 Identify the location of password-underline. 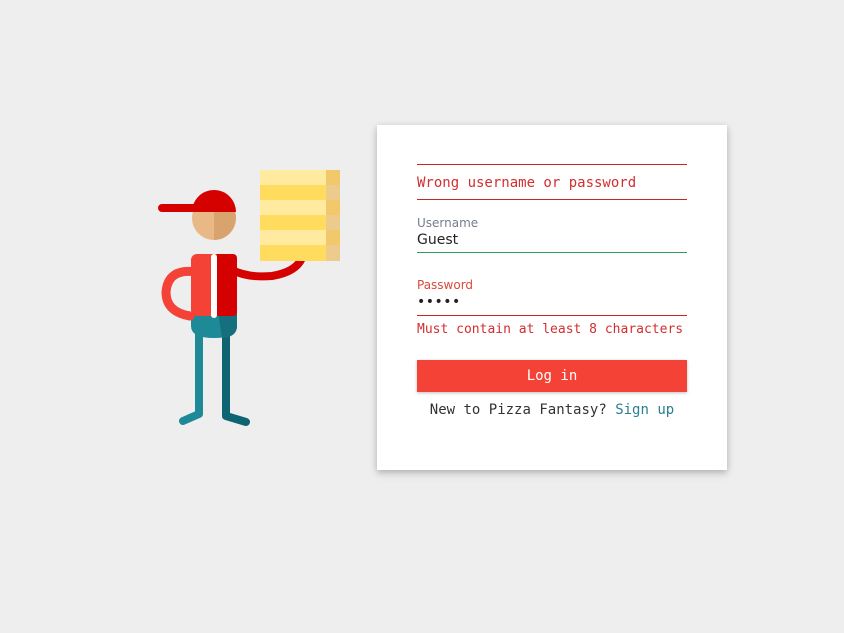
(552, 315).